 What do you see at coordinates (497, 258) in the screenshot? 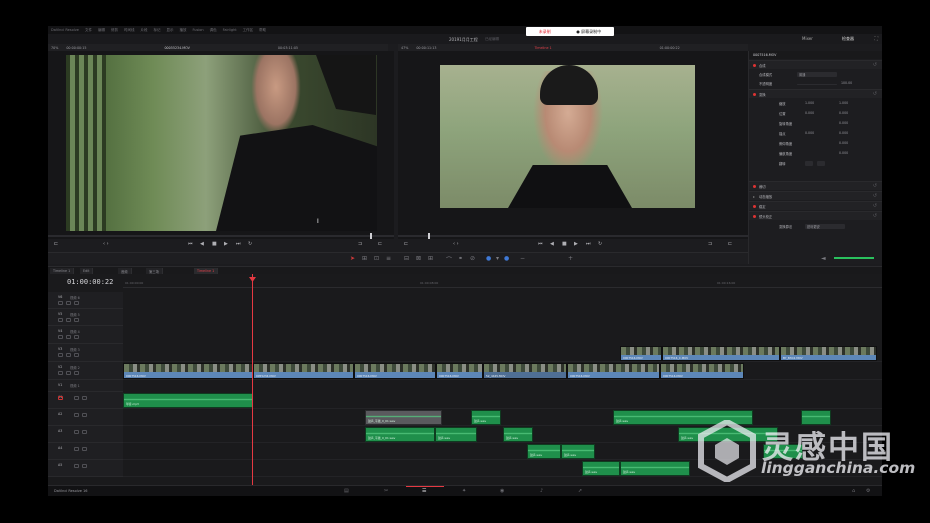
I see `marker-icon: ▾` at bounding box center [497, 258].